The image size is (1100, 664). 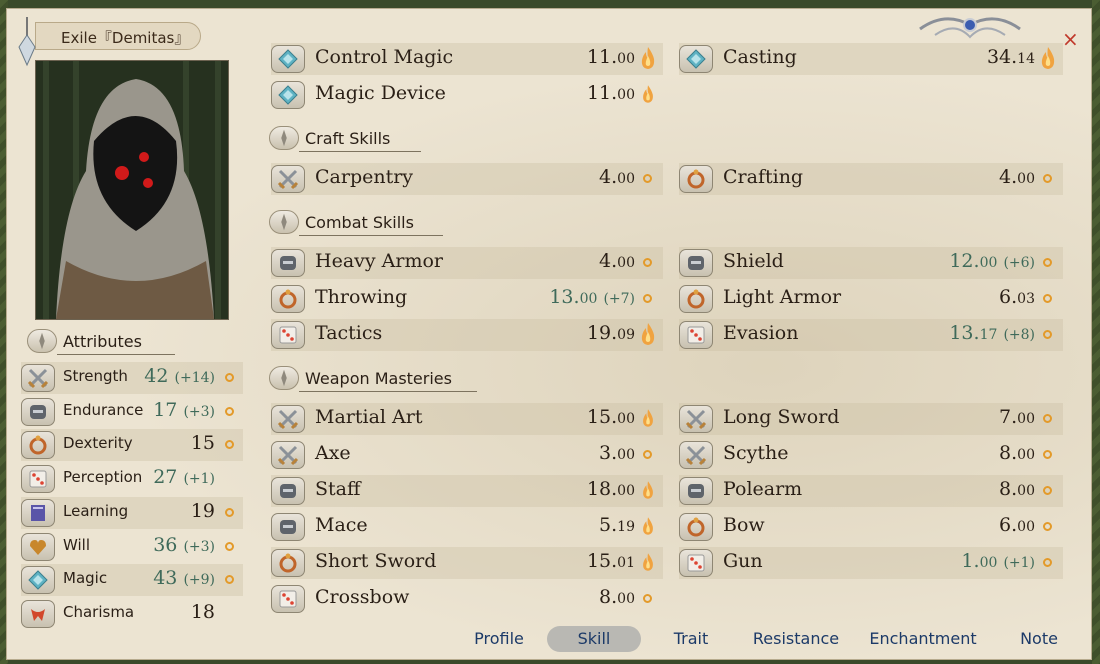 What do you see at coordinates (871, 491) in the screenshot?
I see `skill-row: Polearm 8.00` at bounding box center [871, 491].